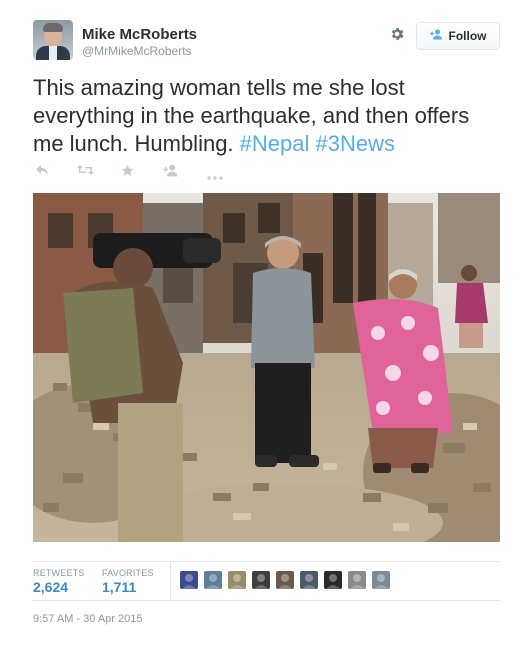 Image resolution: width=532 pixels, height=645 pixels. Describe the element at coordinates (119, 587) in the screenshot. I see `favorites-count: 1,711` at that location.